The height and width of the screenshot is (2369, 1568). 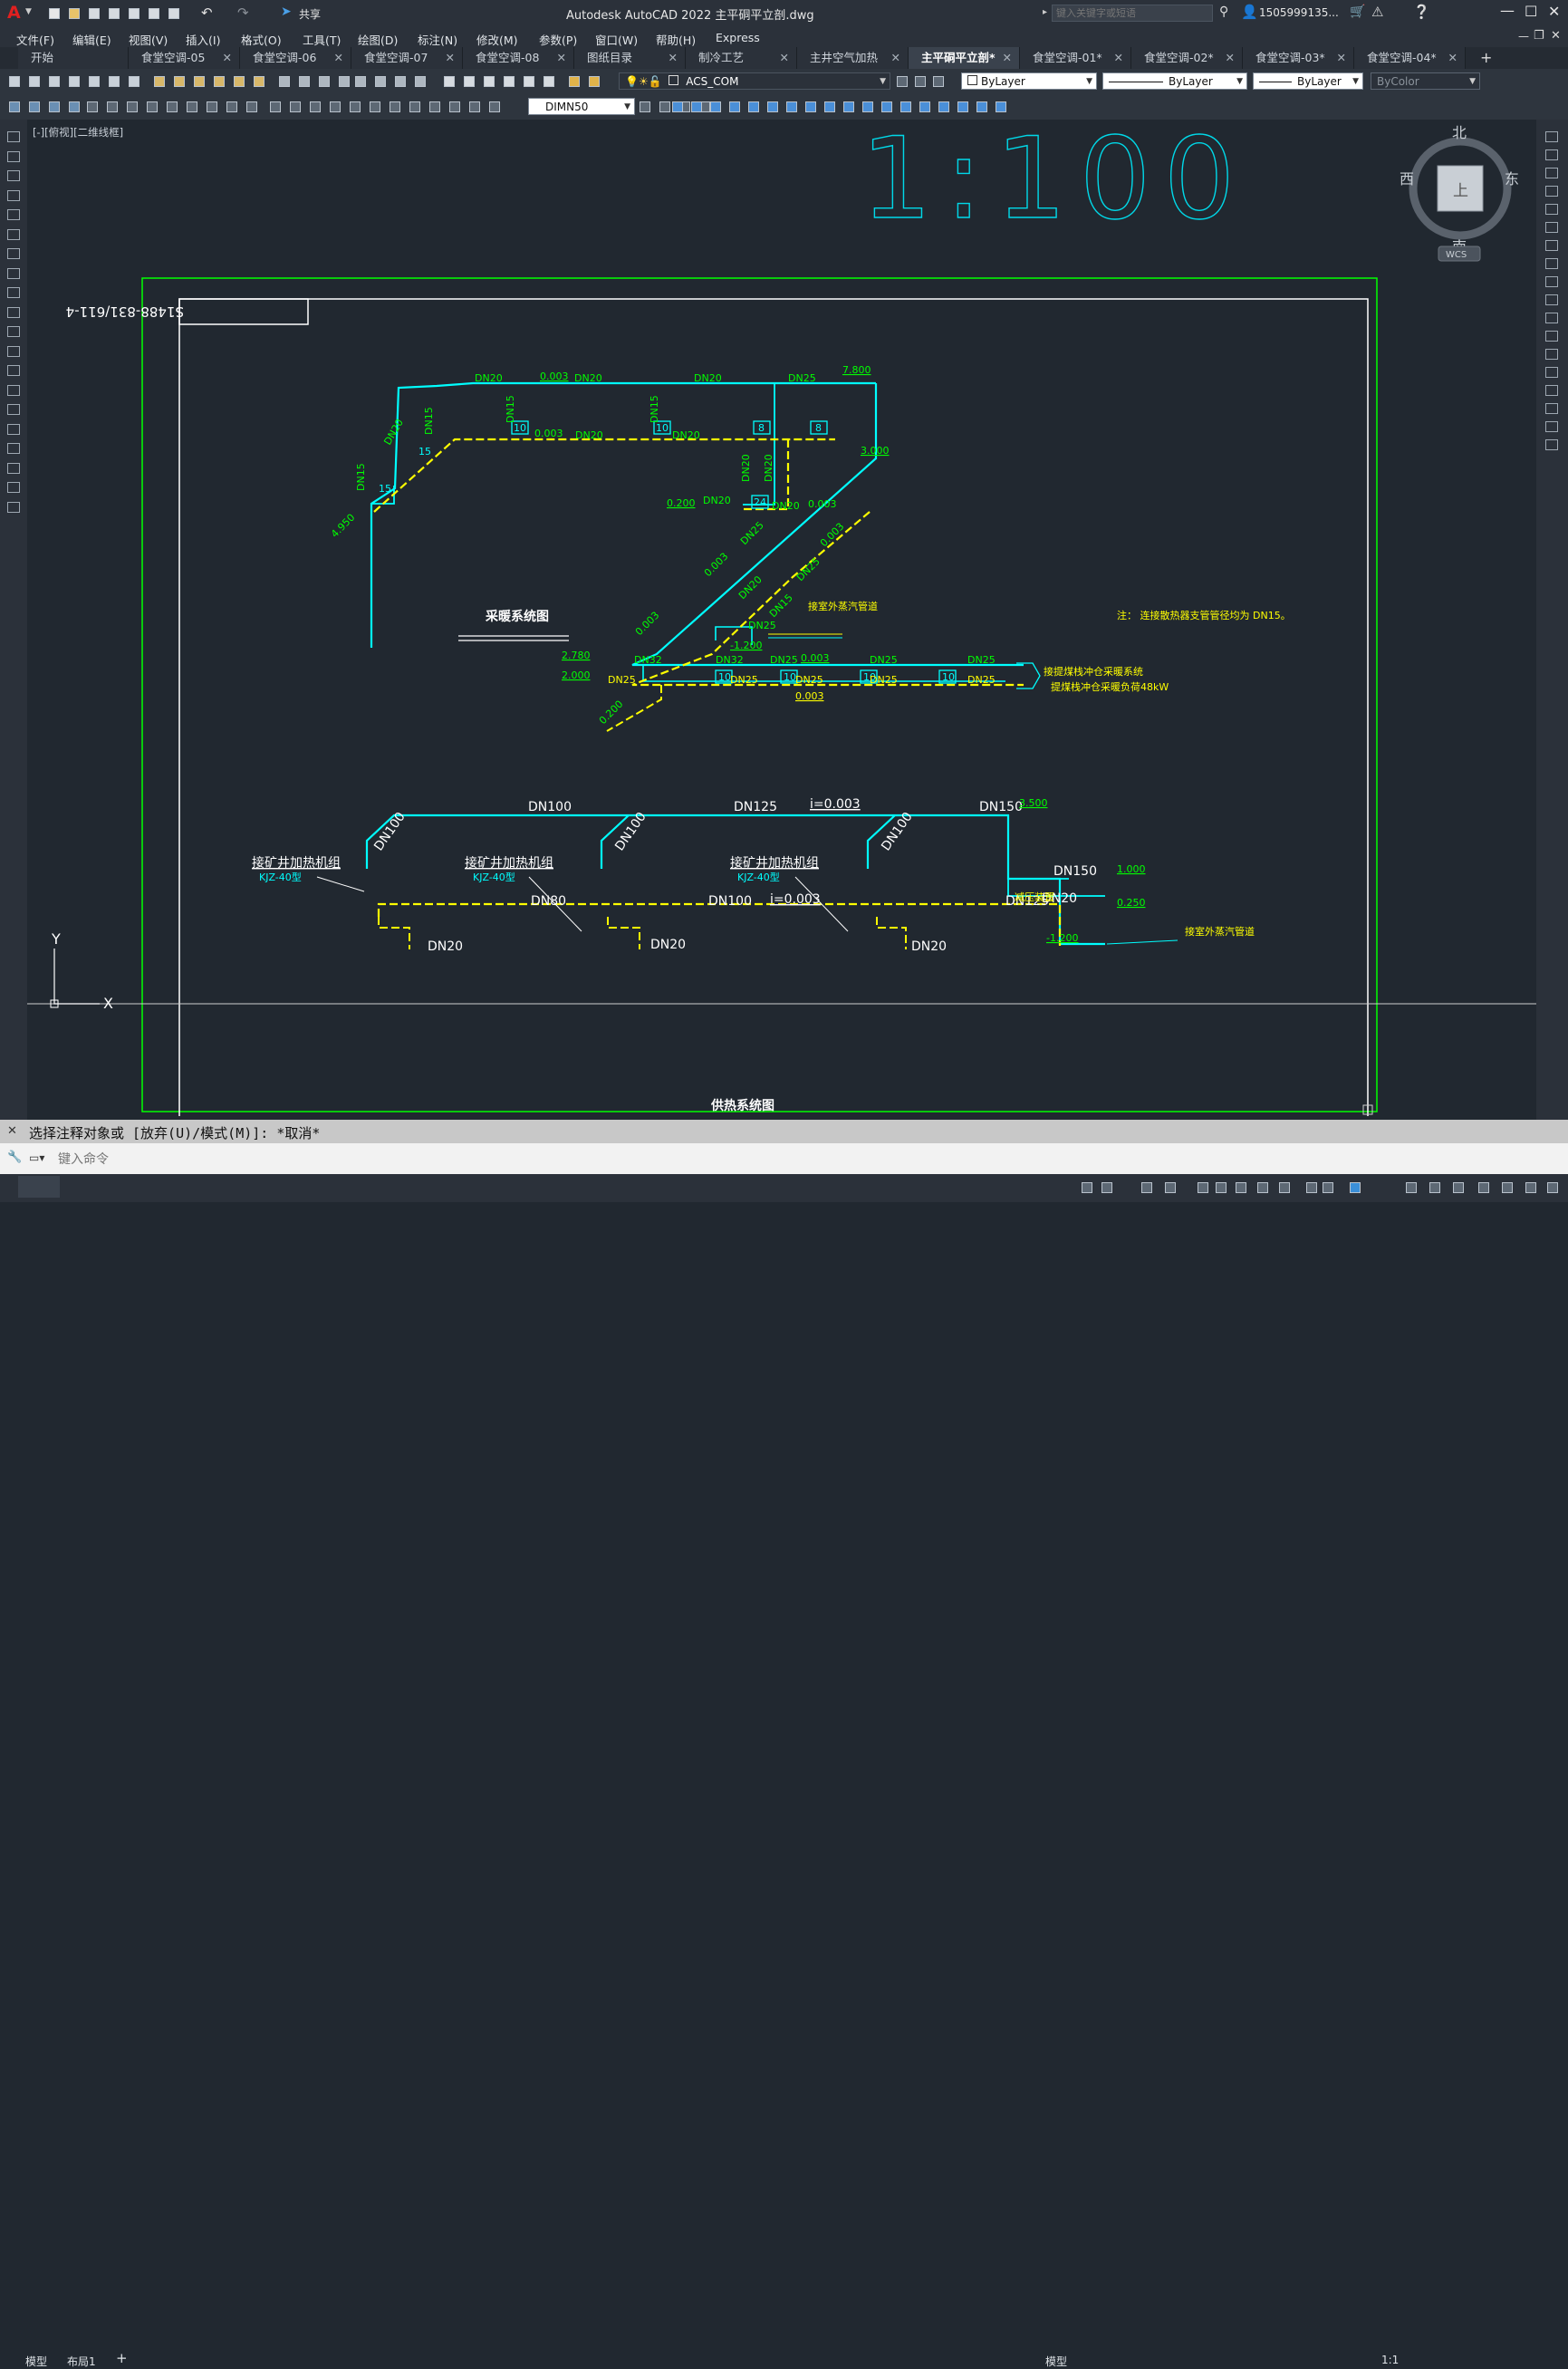 I want to click on dim-tool-3-icon, so click(x=132, y=107).